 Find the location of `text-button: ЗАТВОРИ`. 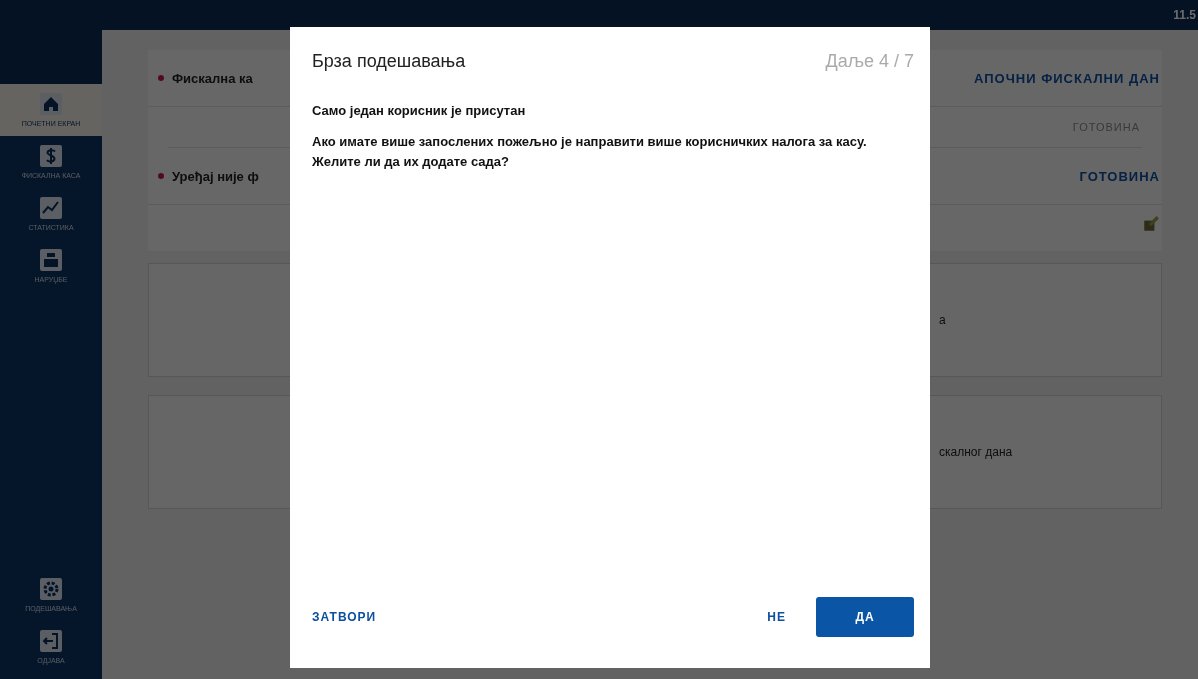

text-button: ЗАТВОРИ is located at coordinates (351, 617).